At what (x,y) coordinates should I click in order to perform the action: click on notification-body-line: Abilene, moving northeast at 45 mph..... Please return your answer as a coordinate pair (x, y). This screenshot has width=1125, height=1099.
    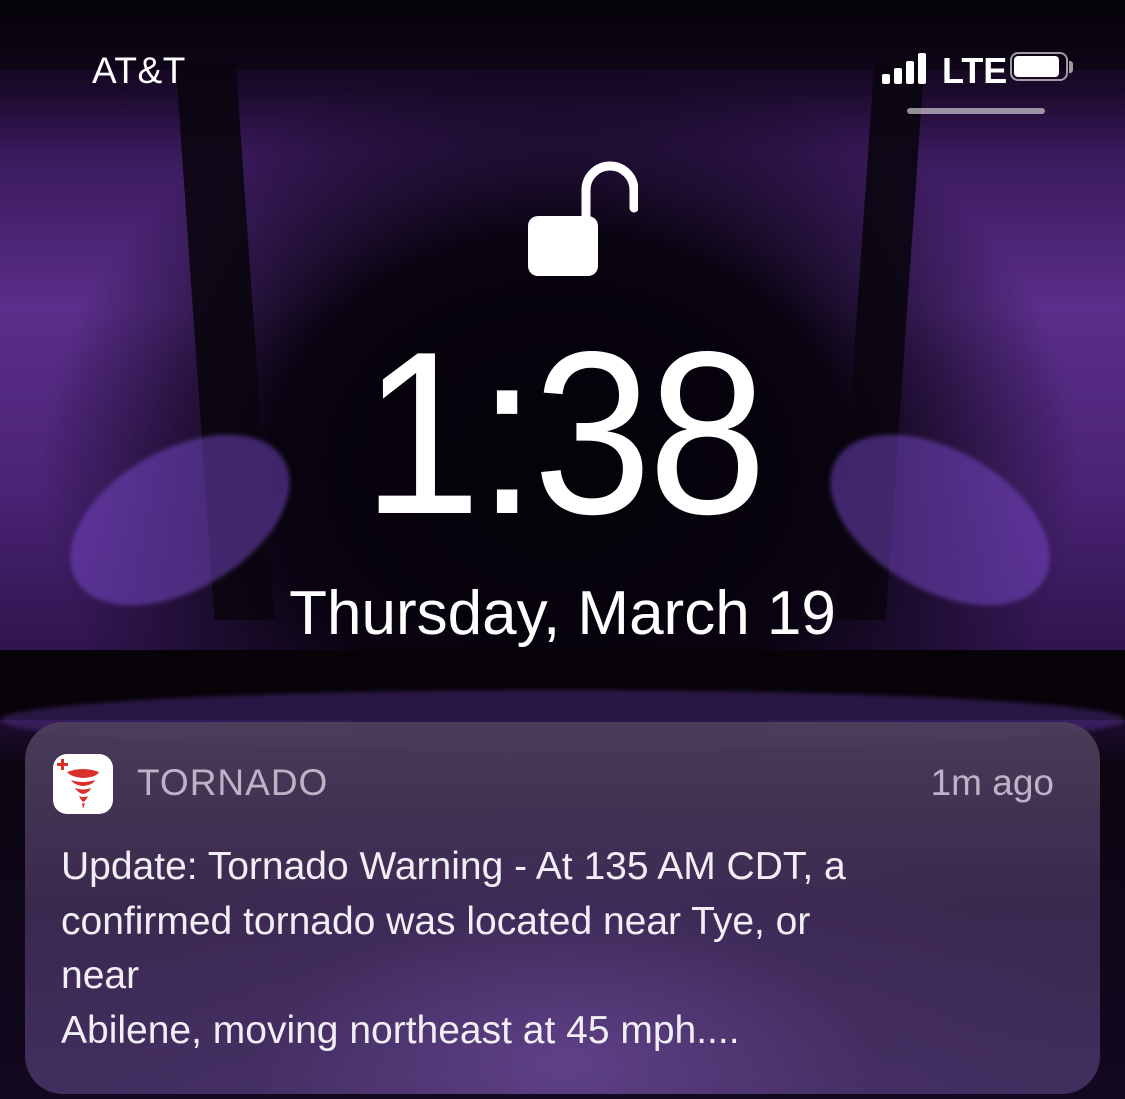
    Looking at the image, I should click on (400, 1030).